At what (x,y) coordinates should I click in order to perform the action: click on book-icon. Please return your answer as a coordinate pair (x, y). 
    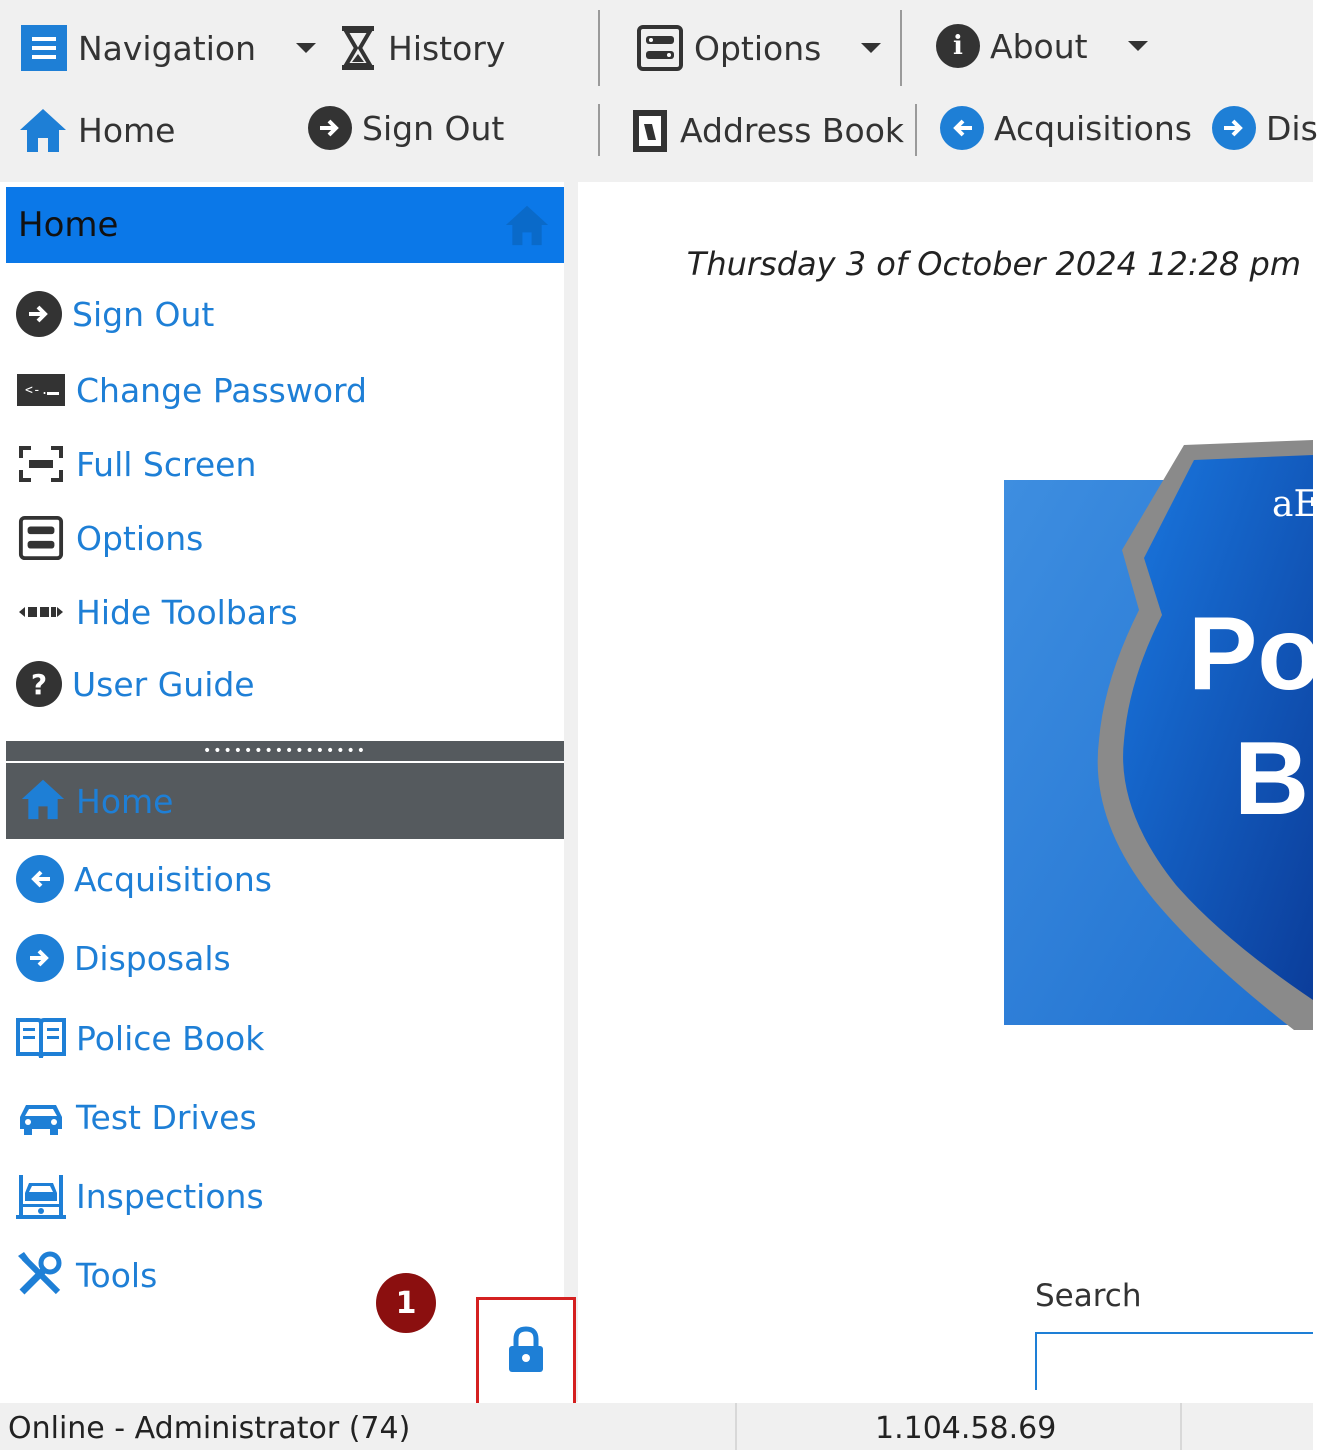
    Looking at the image, I should click on (41, 1038).